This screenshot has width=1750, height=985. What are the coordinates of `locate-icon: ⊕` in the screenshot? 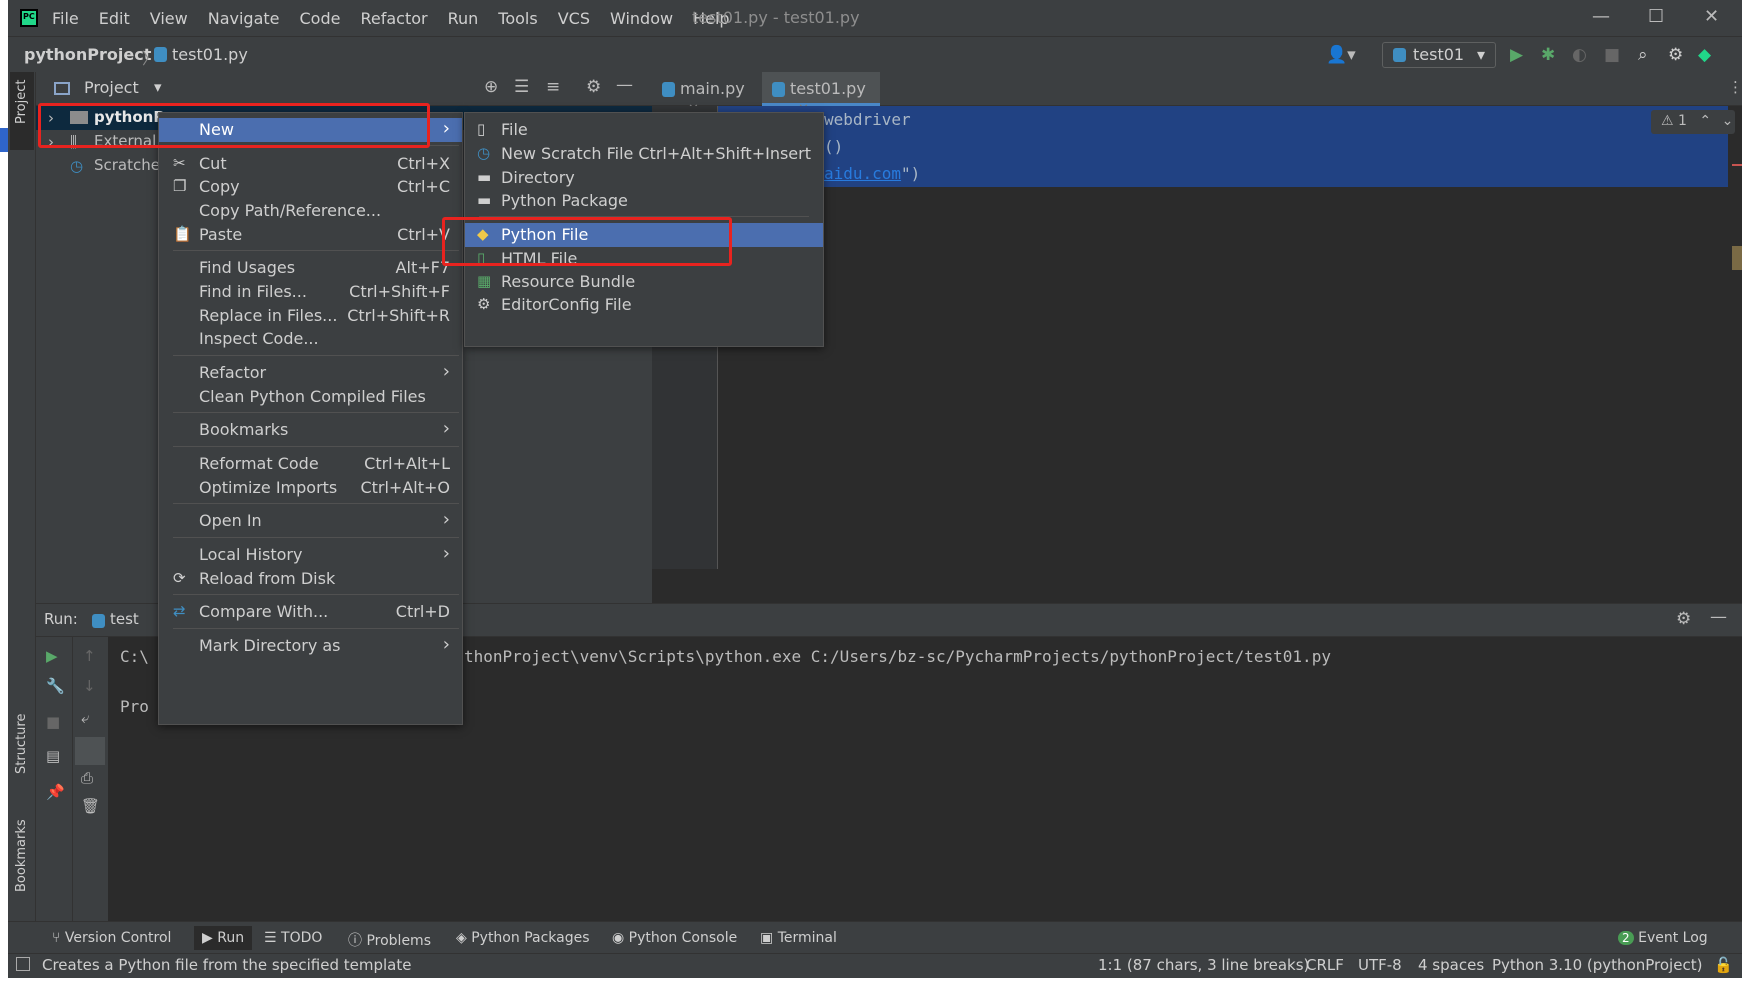 It's located at (491, 87).